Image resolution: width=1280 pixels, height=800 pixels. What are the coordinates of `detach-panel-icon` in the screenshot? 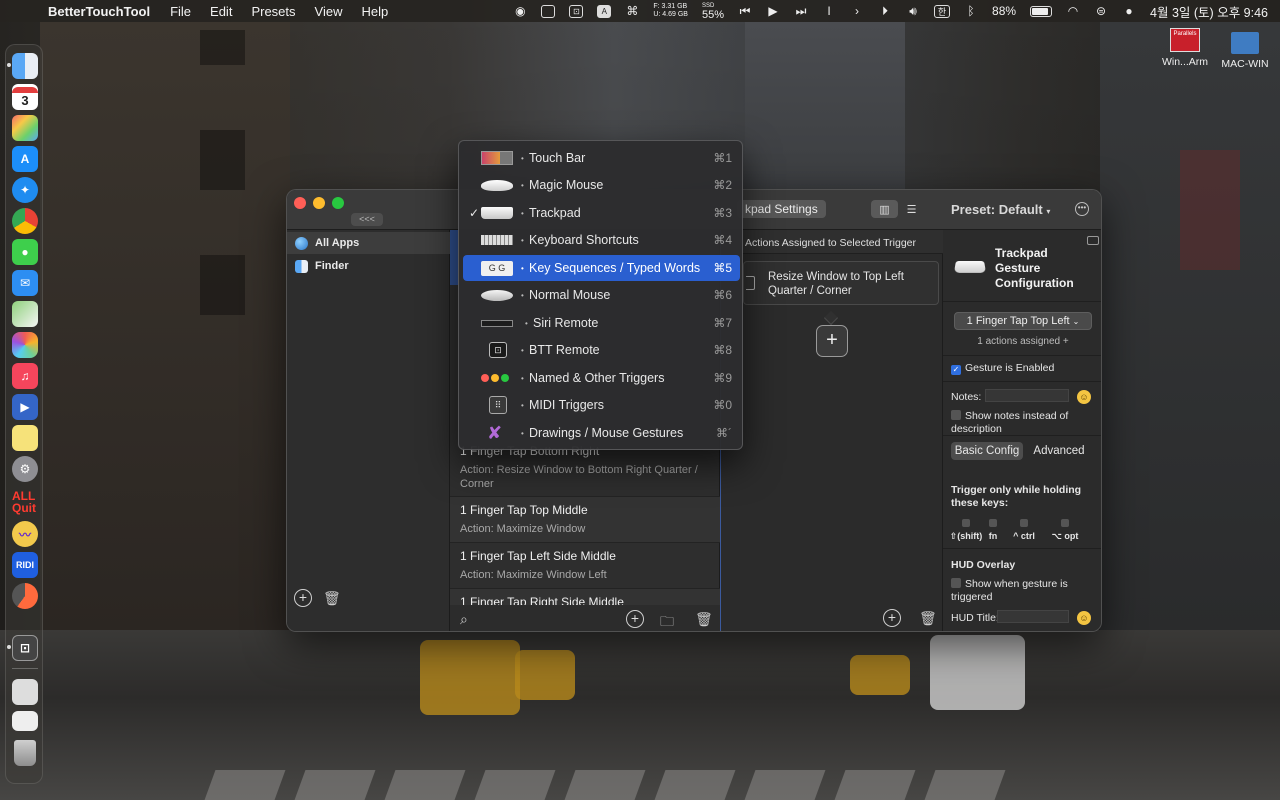 It's located at (1093, 240).